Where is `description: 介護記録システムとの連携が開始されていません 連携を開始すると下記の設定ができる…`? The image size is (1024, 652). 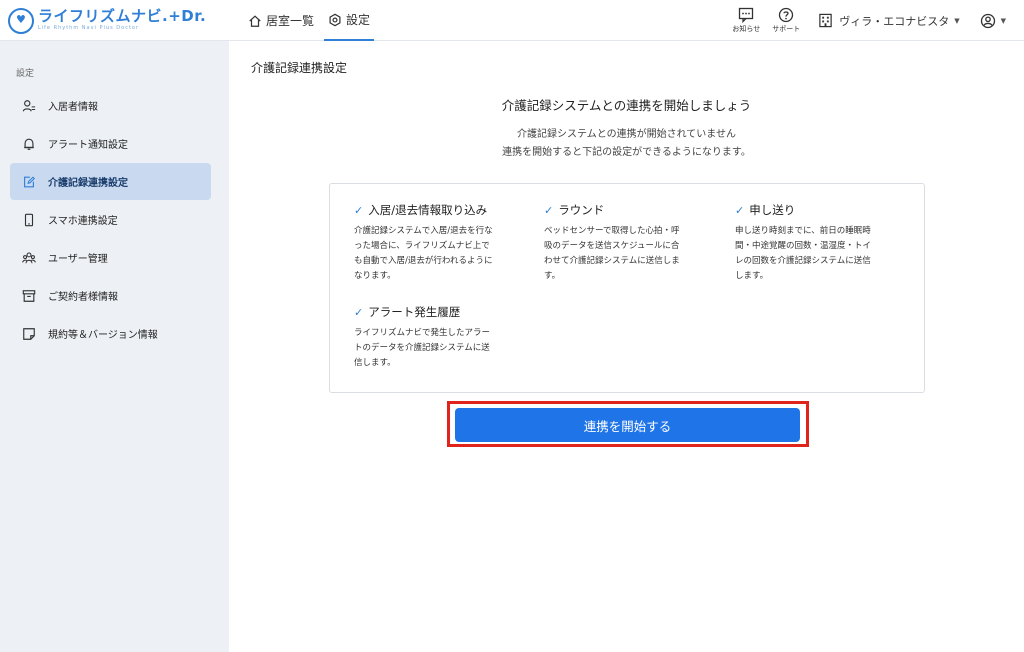
description: 介護記録システムとの連携が開始されていません 連携を開始すると下記の設定ができる… is located at coordinates (626, 144).